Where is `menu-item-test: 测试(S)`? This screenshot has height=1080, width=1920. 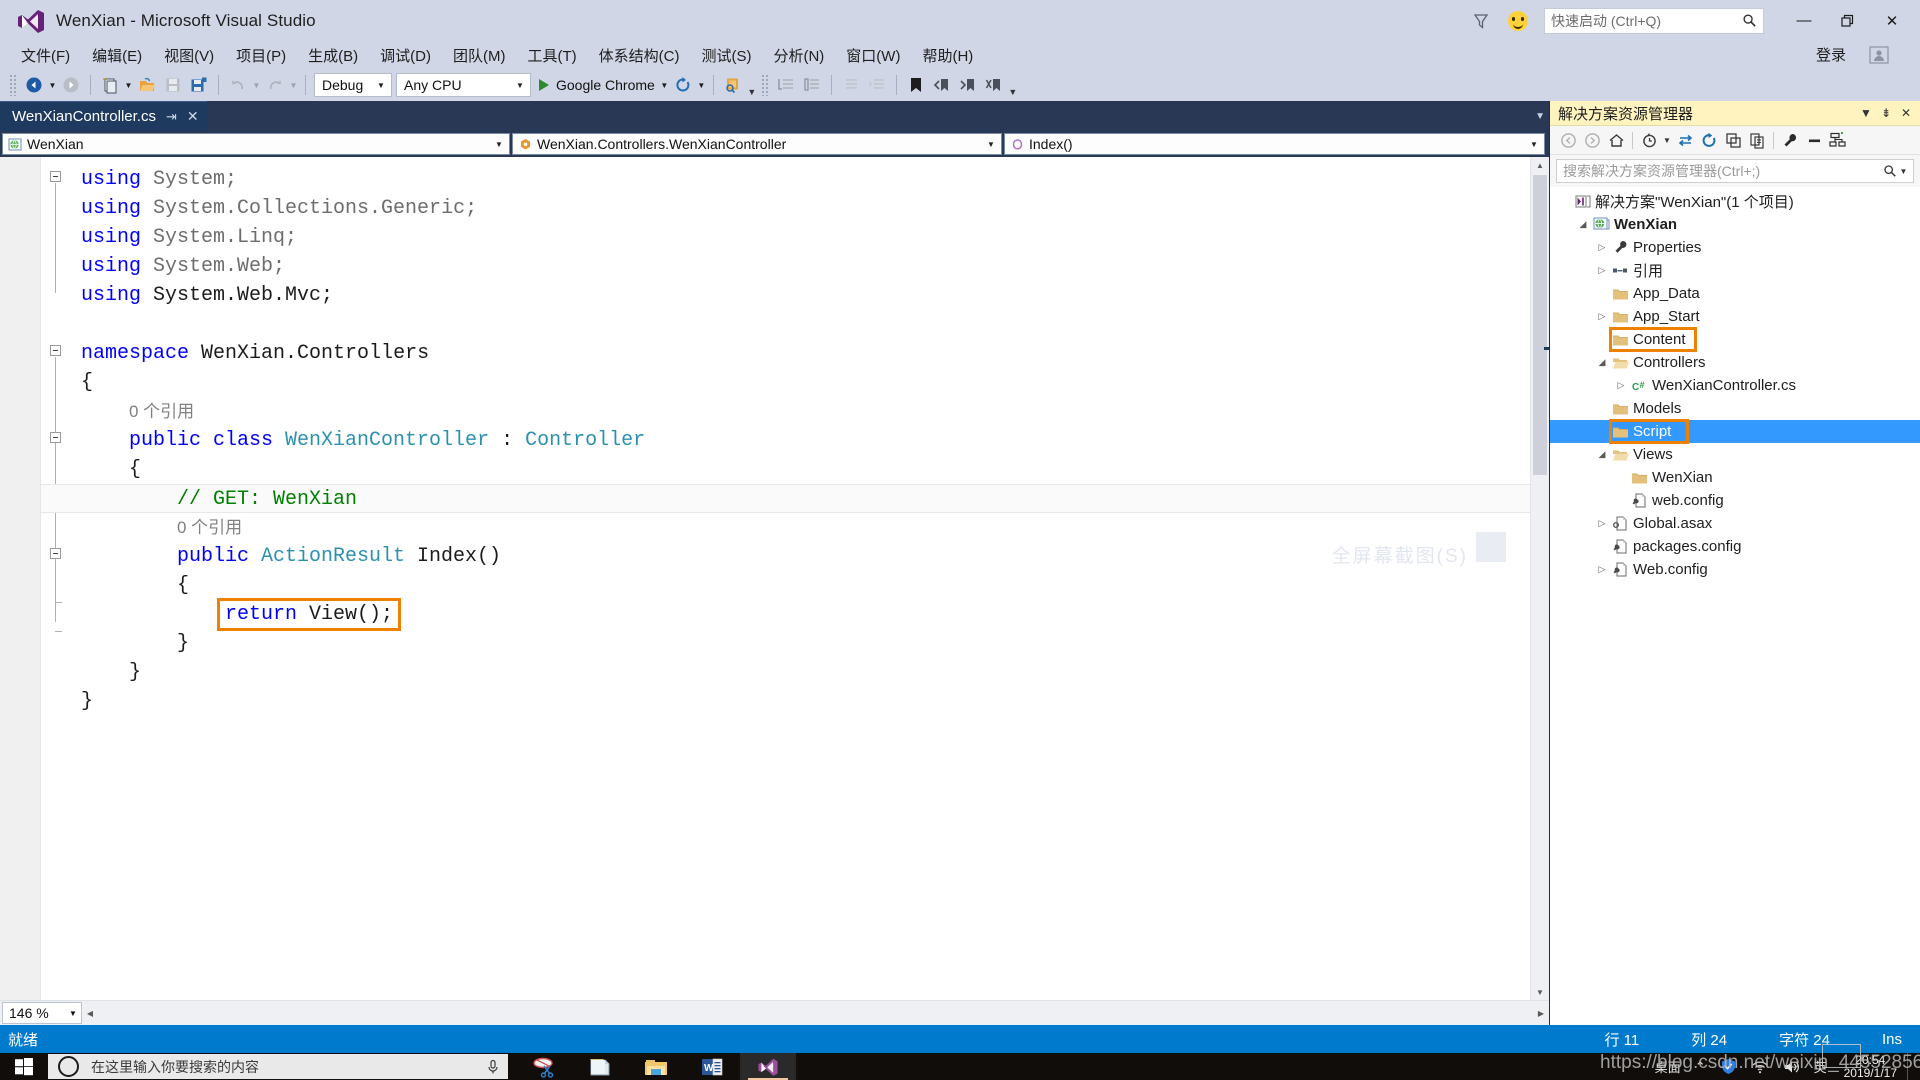 menu-item-test: 测试(S) is located at coordinates (726, 55).